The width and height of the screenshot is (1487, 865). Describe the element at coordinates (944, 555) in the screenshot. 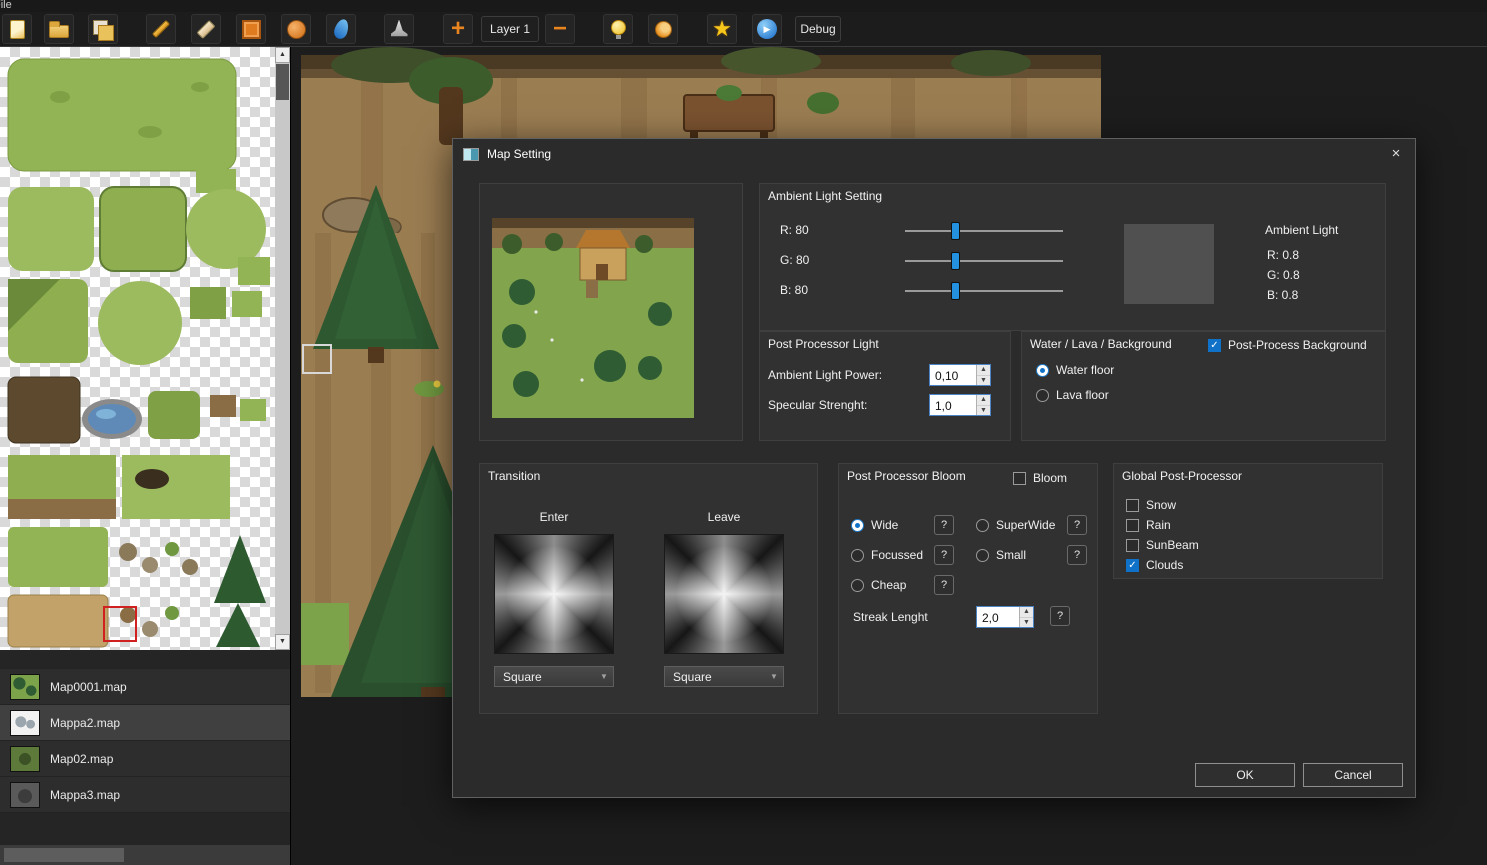

I see `focussed-help-button: ?` at that location.